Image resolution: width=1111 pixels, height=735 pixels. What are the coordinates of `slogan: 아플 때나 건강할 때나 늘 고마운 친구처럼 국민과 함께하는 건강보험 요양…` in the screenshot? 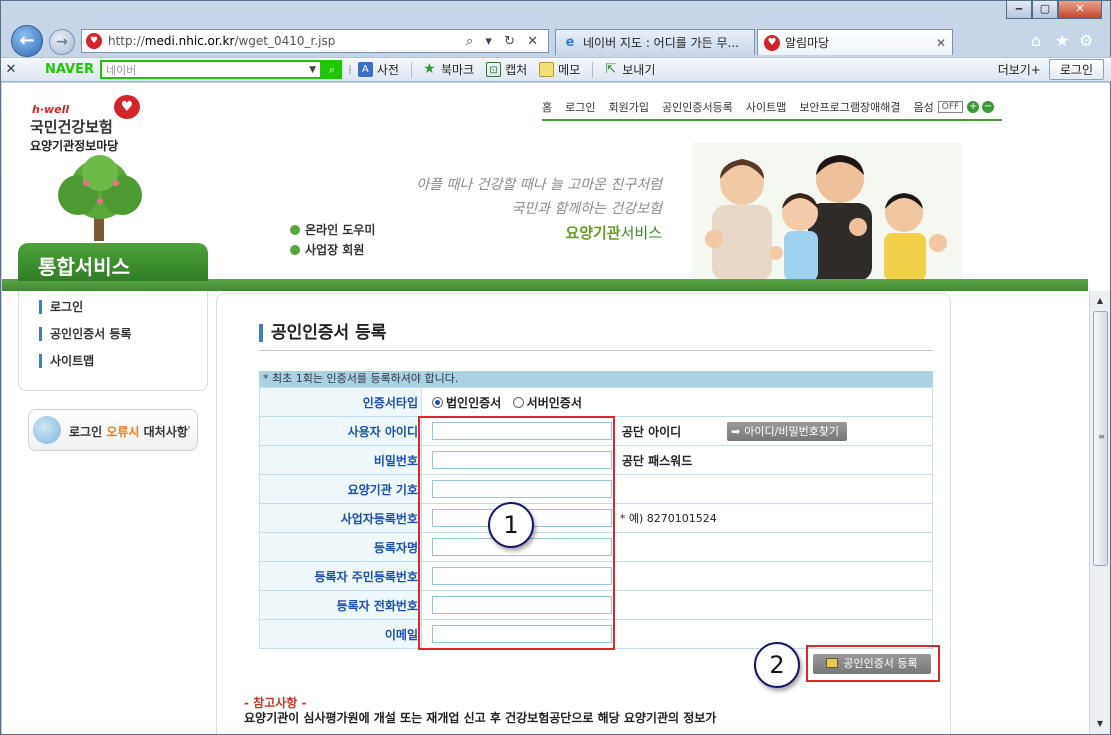 It's located at (539, 209).